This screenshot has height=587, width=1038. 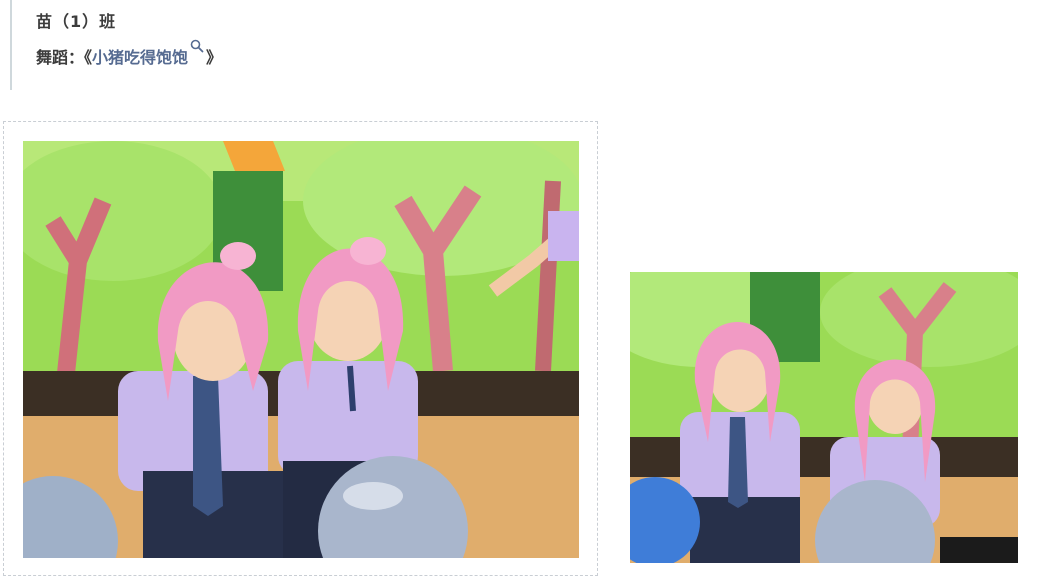 What do you see at coordinates (214, 57) in the screenshot?
I see `dance-suffix: 》` at bounding box center [214, 57].